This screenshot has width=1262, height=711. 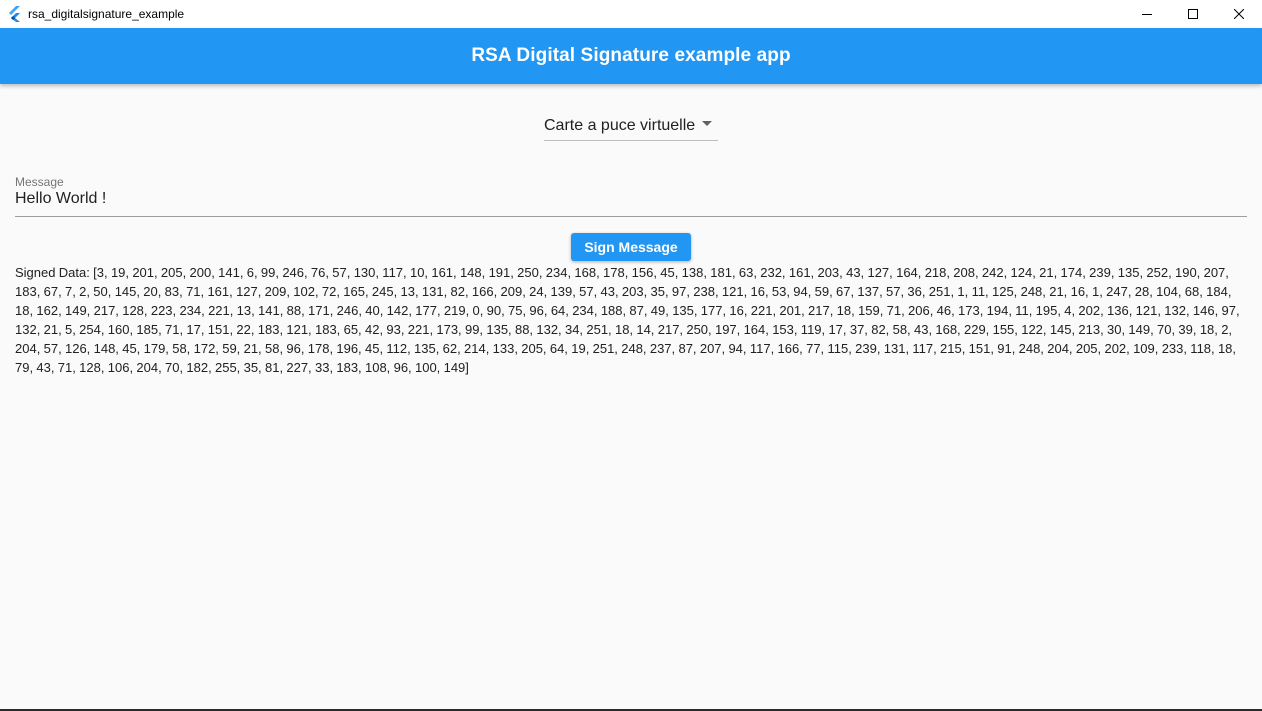 I want to click on sign-message-button: Sign Message, so click(x=631, y=247).